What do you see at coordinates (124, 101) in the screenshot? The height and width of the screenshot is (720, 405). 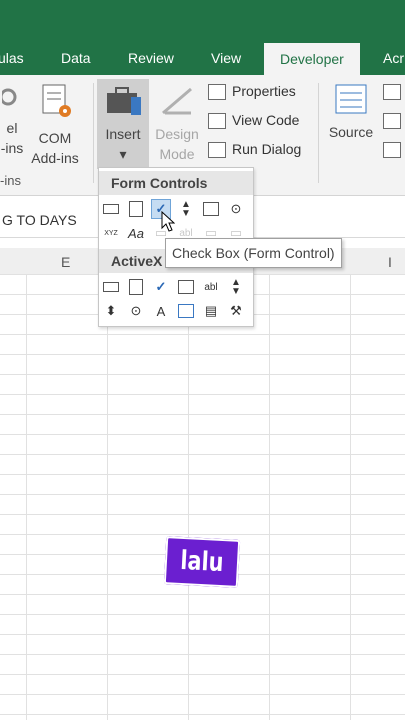 I see `toolbox-icon` at bounding box center [124, 101].